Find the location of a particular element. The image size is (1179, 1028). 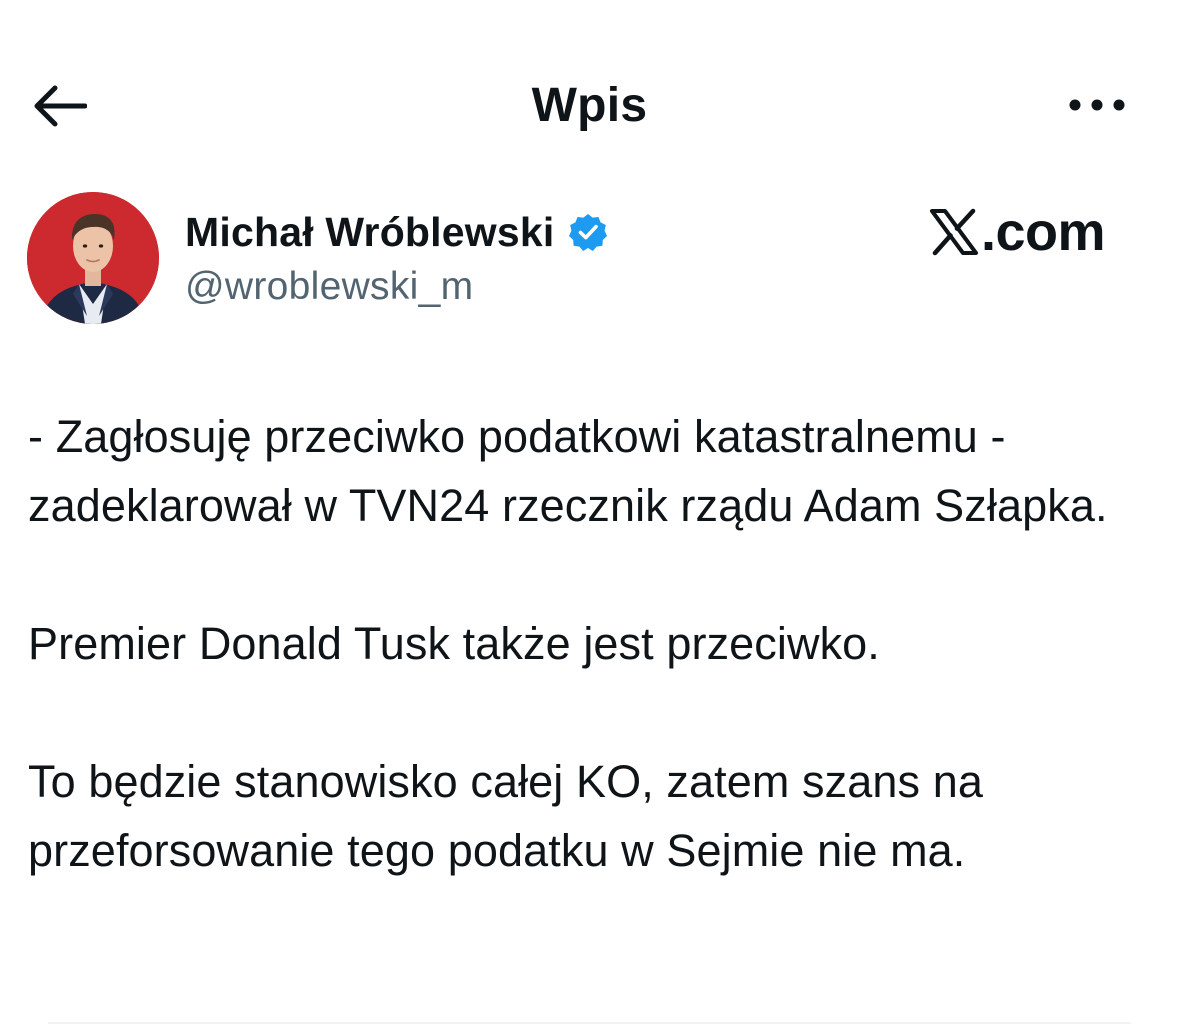

x-logo-icon is located at coordinates (954, 232).